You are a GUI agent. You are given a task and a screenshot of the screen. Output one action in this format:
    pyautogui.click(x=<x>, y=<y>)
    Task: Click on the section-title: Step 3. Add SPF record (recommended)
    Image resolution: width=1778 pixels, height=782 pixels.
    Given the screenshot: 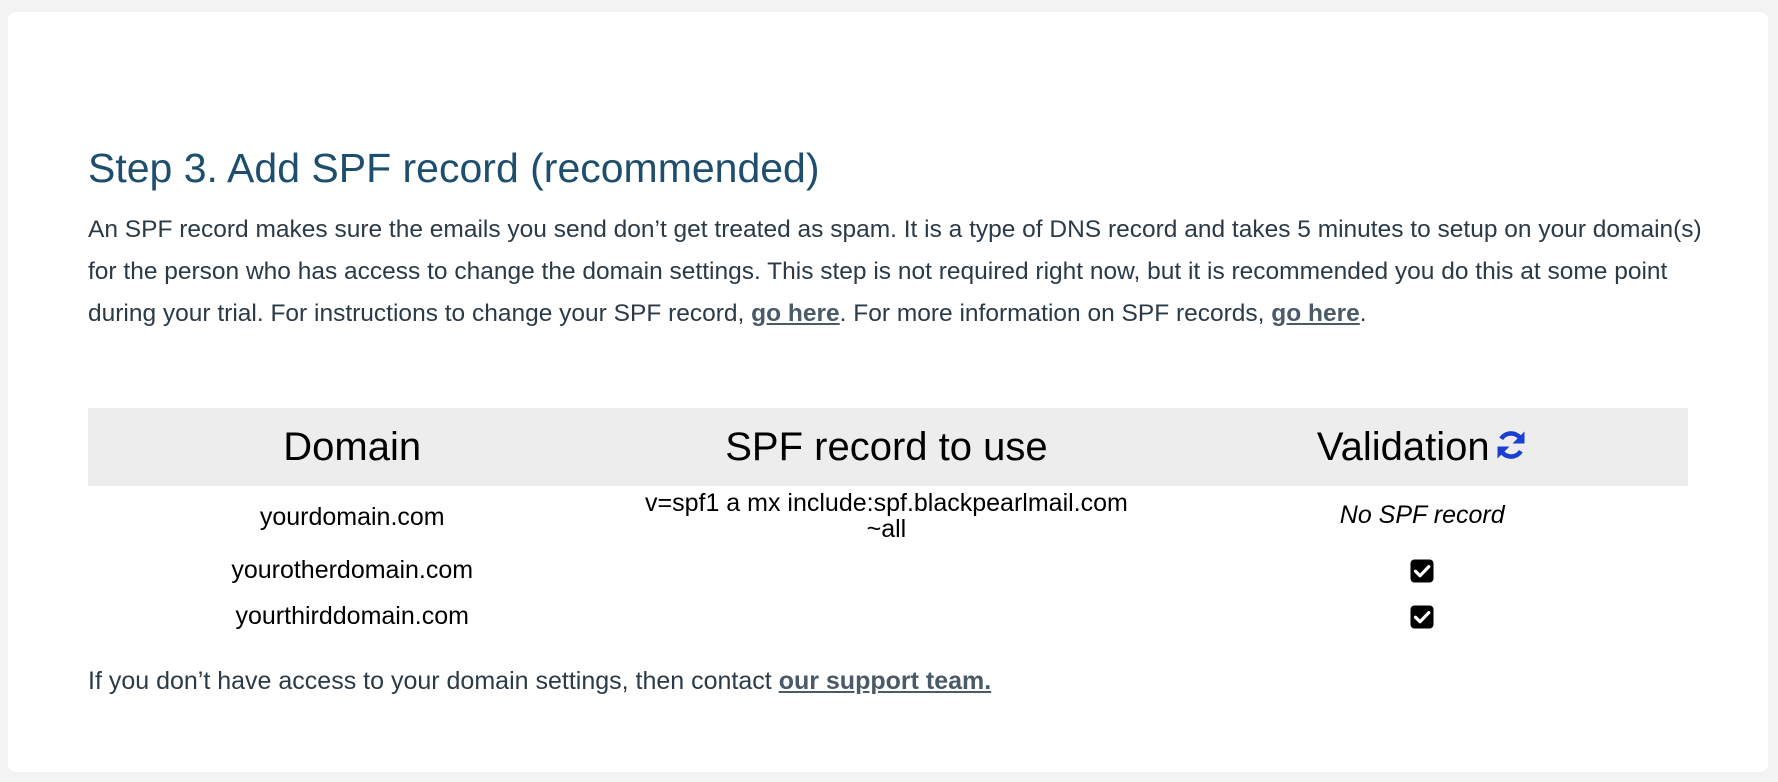 What is the action you would take?
    pyautogui.click(x=454, y=168)
    